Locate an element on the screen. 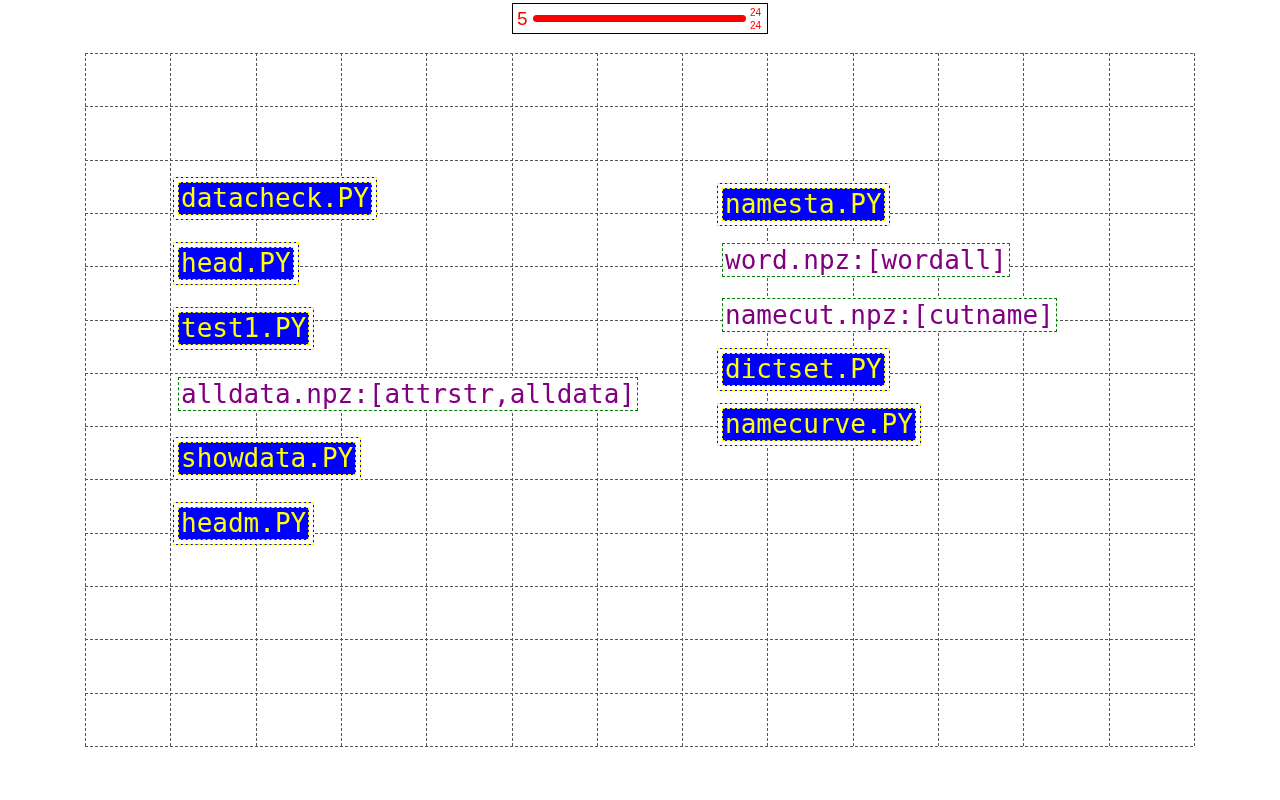 Image resolution: width=1280 pixels, height=800 pixels. script-node: headm.PY is located at coordinates (244, 523).